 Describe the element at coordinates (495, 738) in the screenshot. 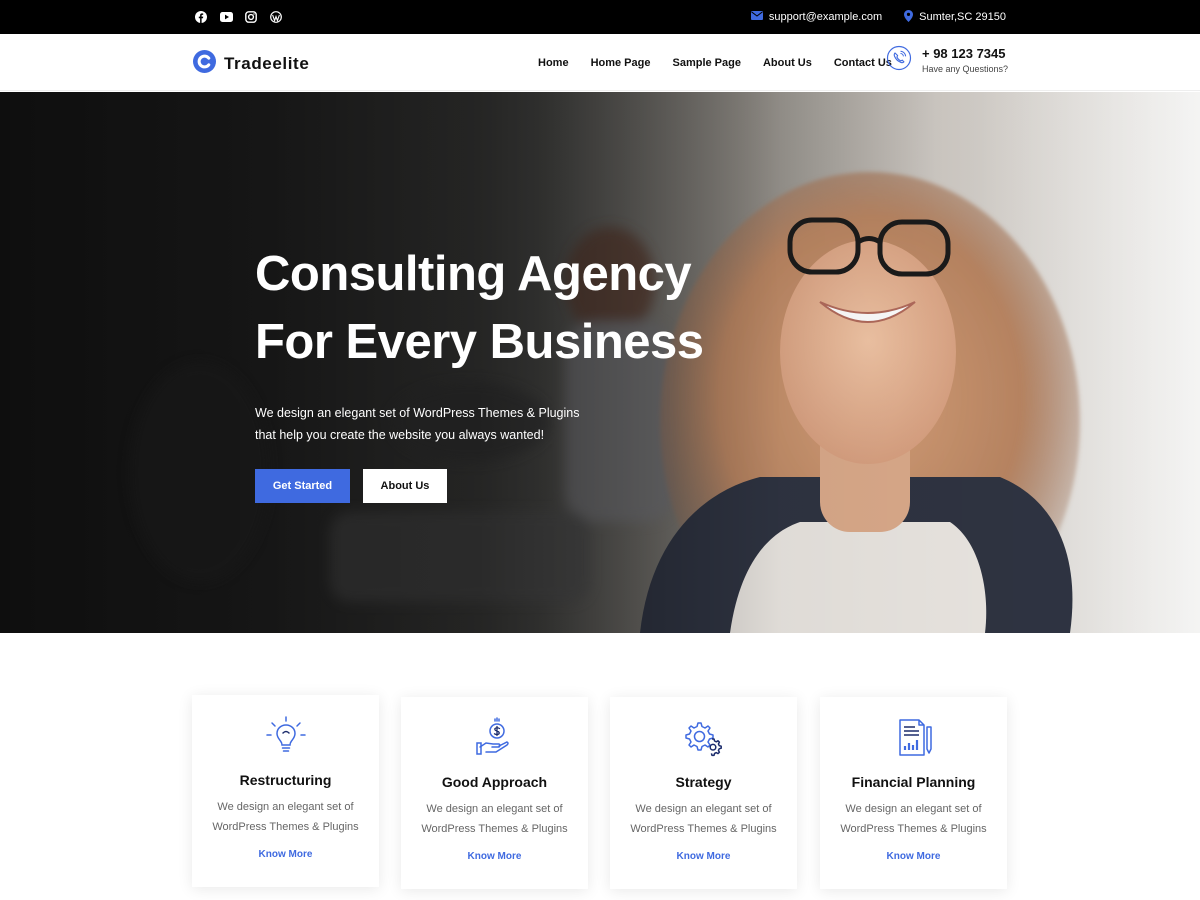

I see `money-hand-icon` at that location.